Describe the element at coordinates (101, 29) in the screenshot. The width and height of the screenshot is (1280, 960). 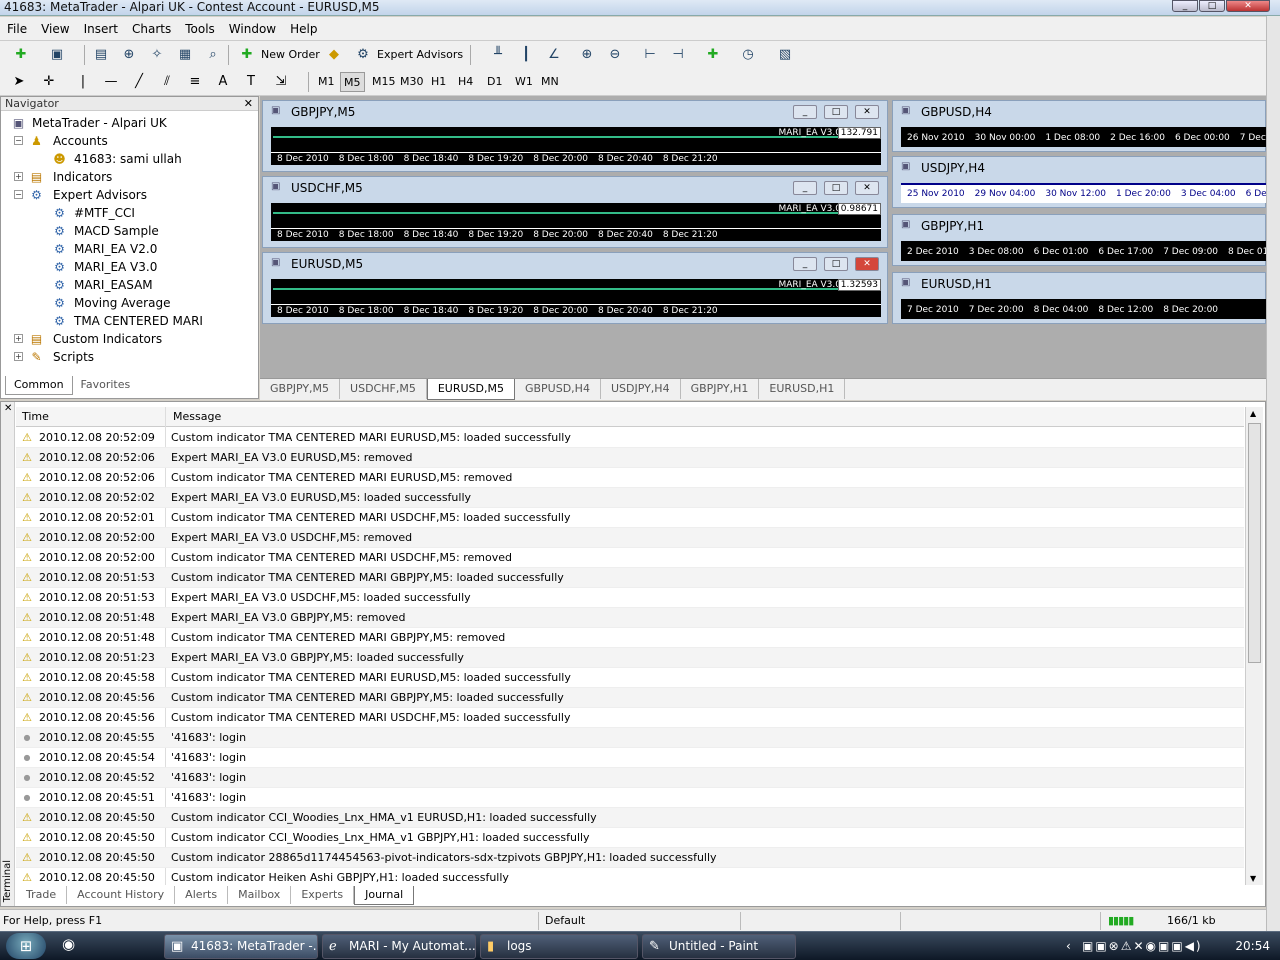
I see `menu-insert: Insert` at that location.